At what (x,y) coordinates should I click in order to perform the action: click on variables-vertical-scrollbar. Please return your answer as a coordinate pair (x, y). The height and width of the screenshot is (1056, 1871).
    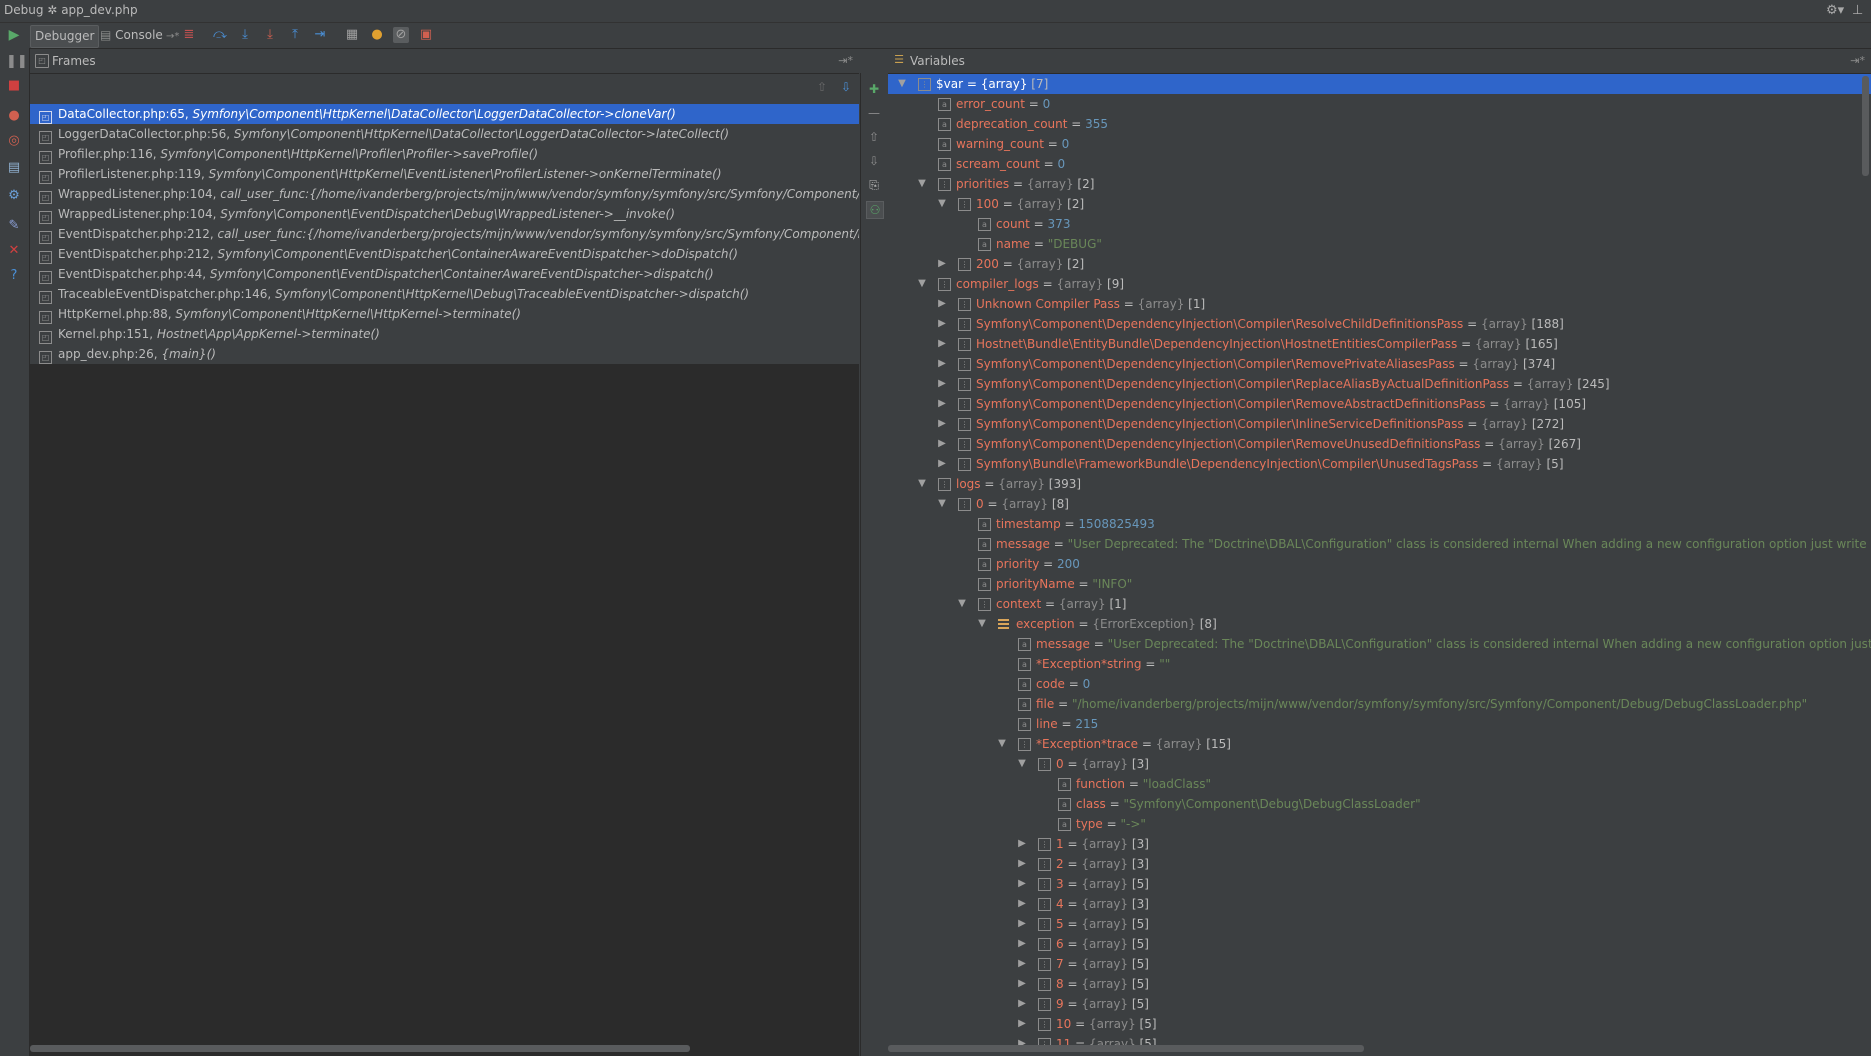
    Looking at the image, I should click on (1865, 126).